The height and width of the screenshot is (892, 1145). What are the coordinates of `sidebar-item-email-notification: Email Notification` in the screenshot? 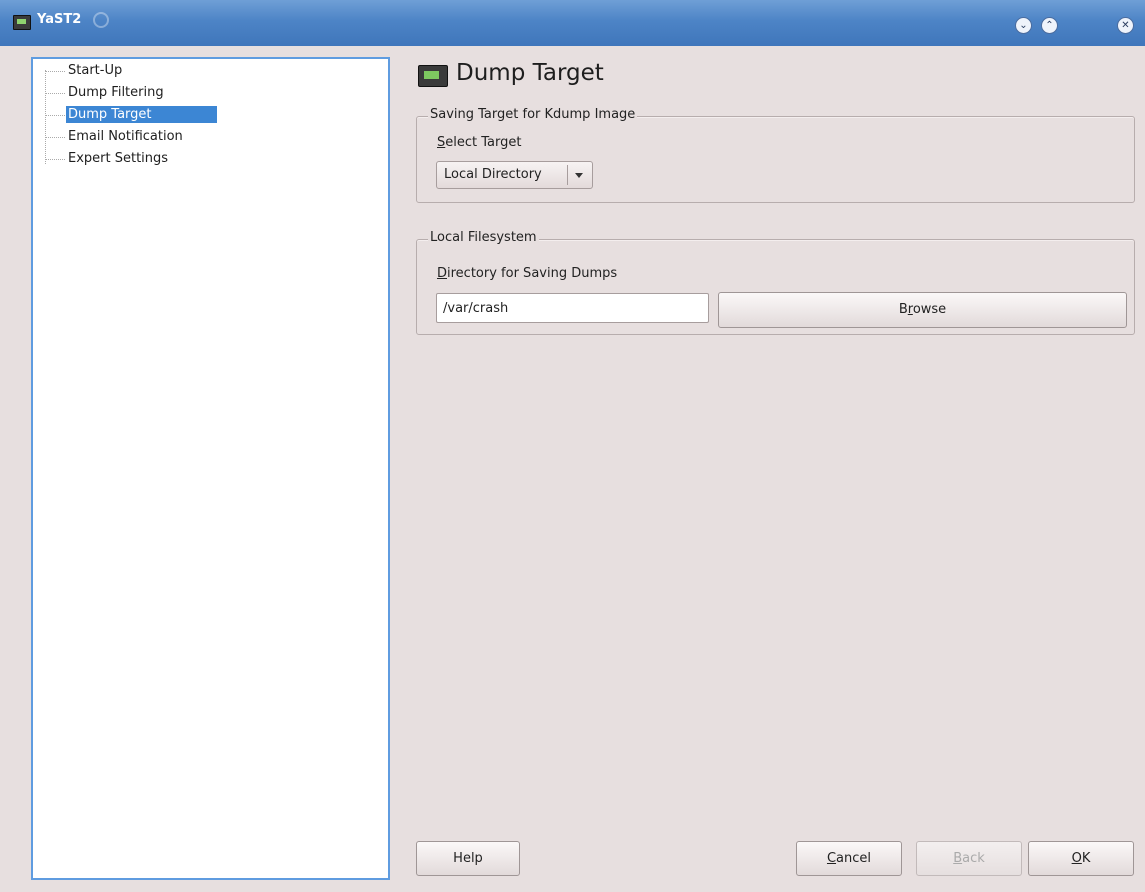 It's located at (130, 137).